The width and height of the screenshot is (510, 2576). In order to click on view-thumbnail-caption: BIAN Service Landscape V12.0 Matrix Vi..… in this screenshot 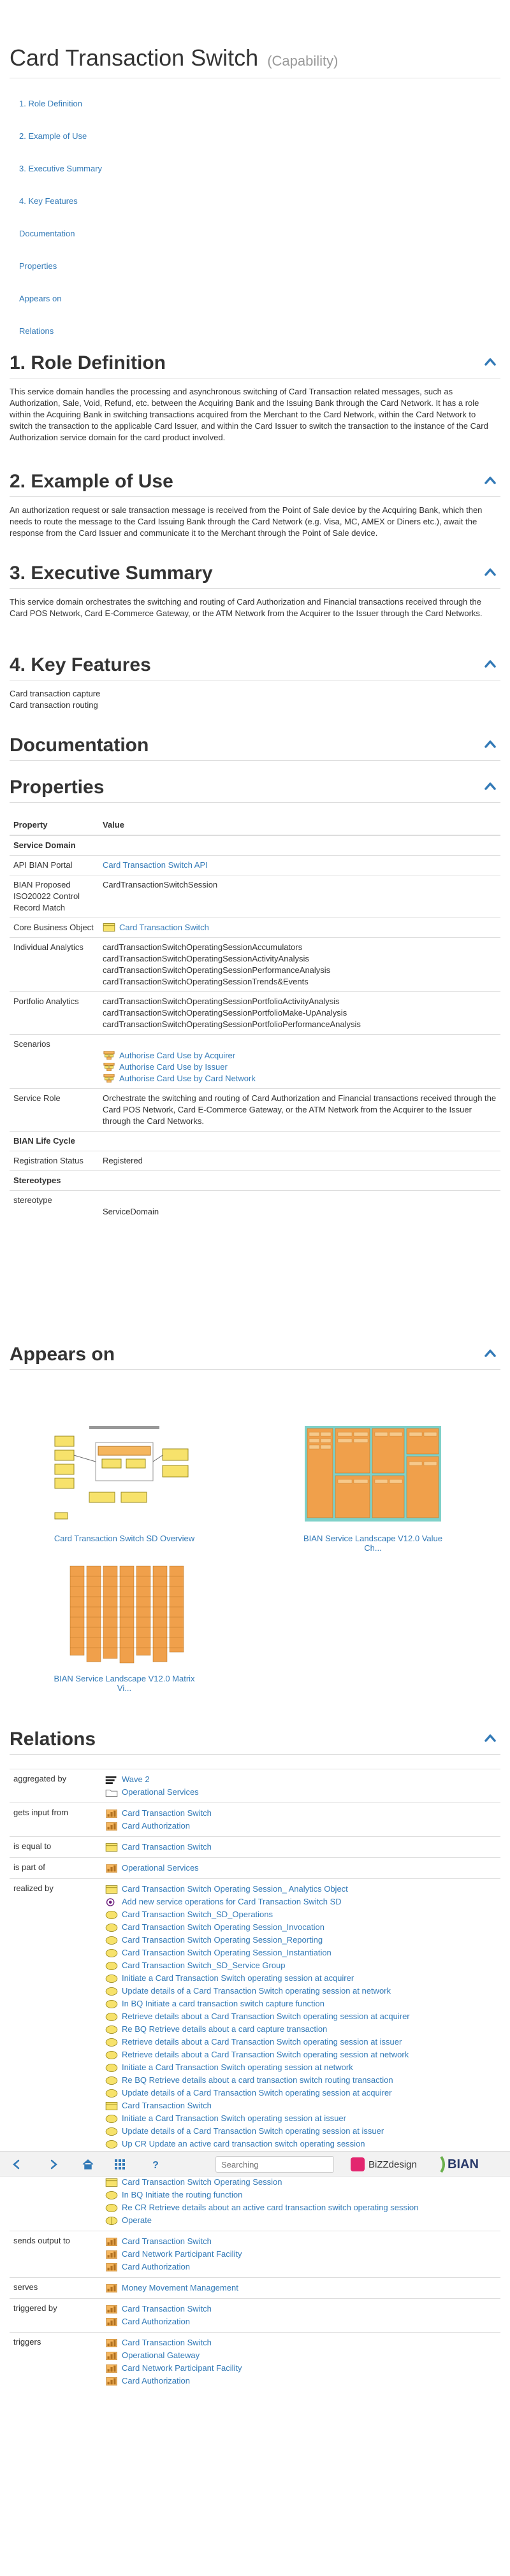, I will do `click(124, 1683)`.